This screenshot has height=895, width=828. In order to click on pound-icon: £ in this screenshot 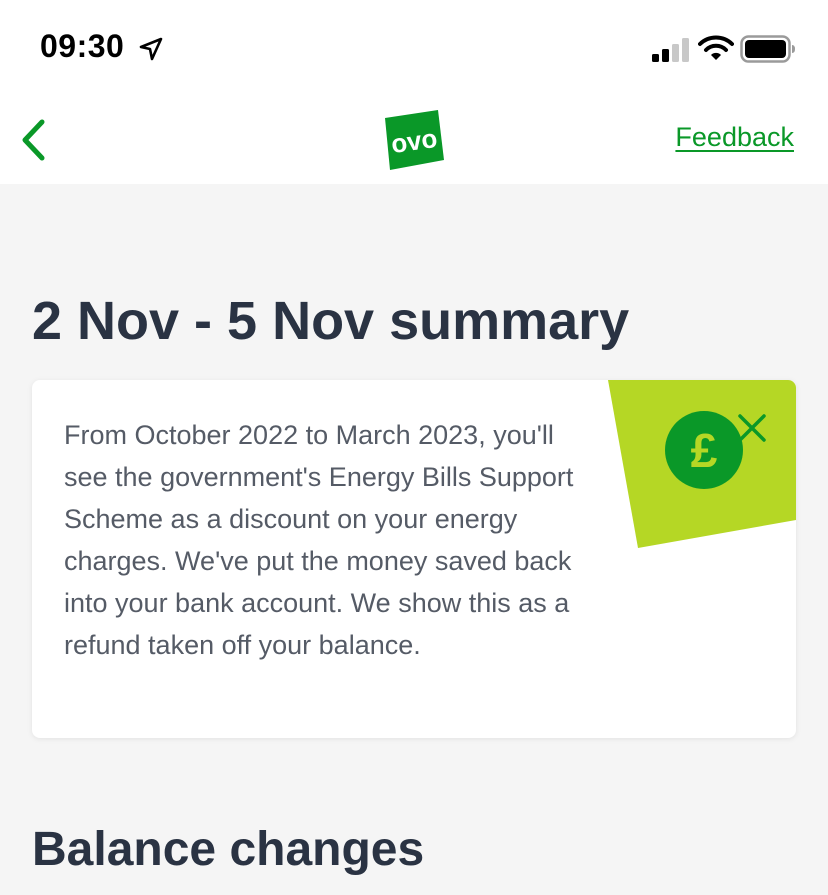, I will do `click(704, 451)`.